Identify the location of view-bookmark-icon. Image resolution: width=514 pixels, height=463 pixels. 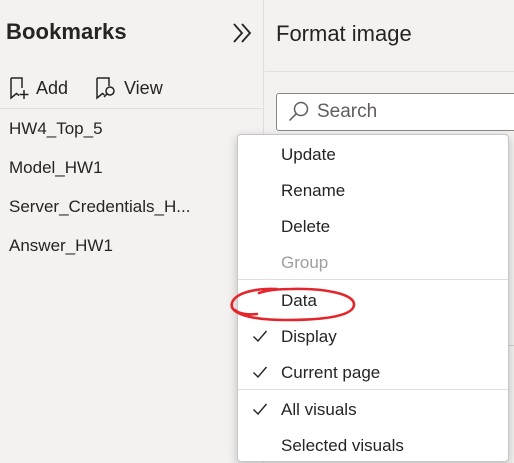
(105, 88).